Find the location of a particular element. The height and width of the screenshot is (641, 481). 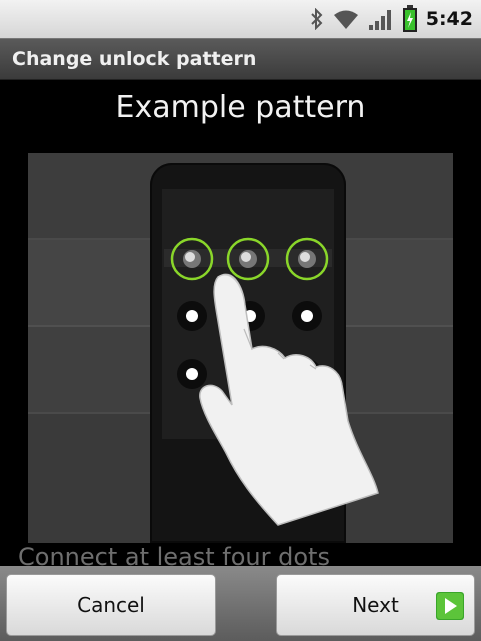

clock: 5:42 is located at coordinates (449, 19).